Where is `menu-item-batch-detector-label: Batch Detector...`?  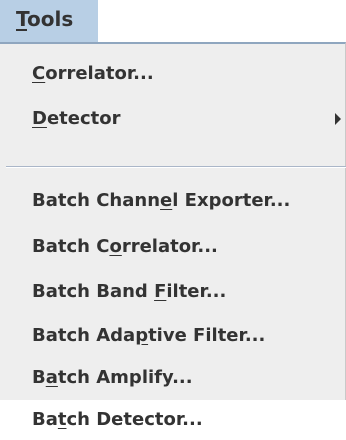 menu-item-batch-detector-label: Batch Detector... is located at coordinates (117, 419).